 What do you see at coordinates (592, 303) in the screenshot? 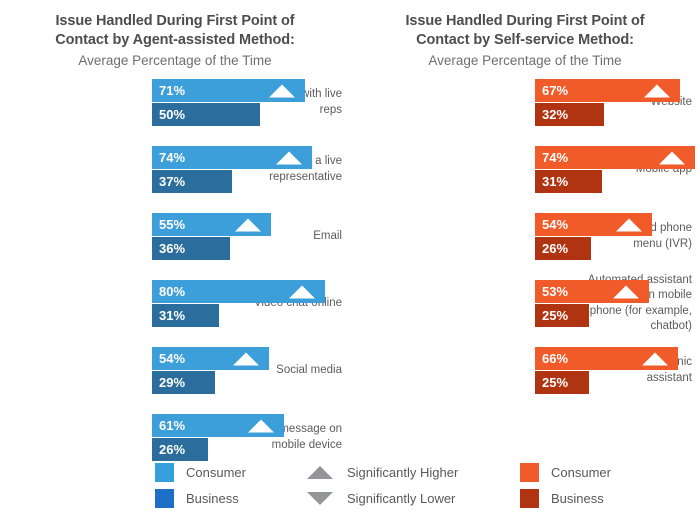
I see `bar-pair: 53% 25%` at bounding box center [592, 303].